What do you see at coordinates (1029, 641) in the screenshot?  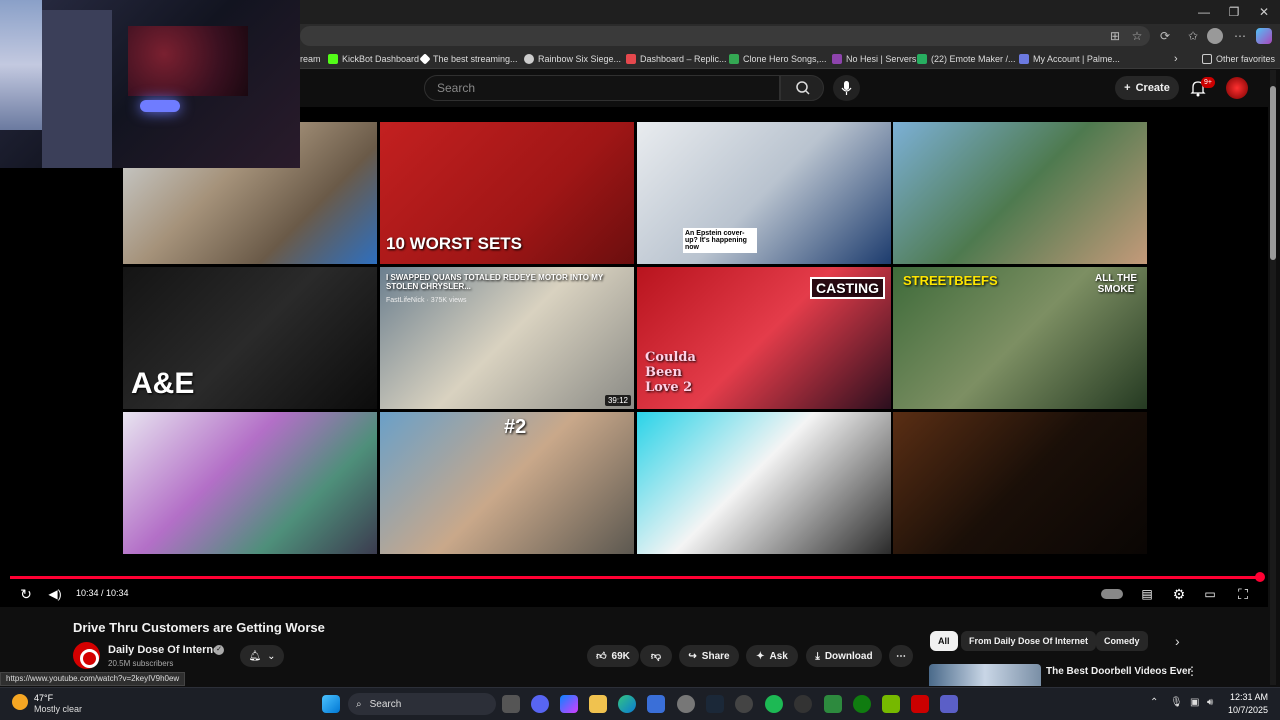 I see `chip-from-channel: From Daily Dose Of Internet` at bounding box center [1029, 641].